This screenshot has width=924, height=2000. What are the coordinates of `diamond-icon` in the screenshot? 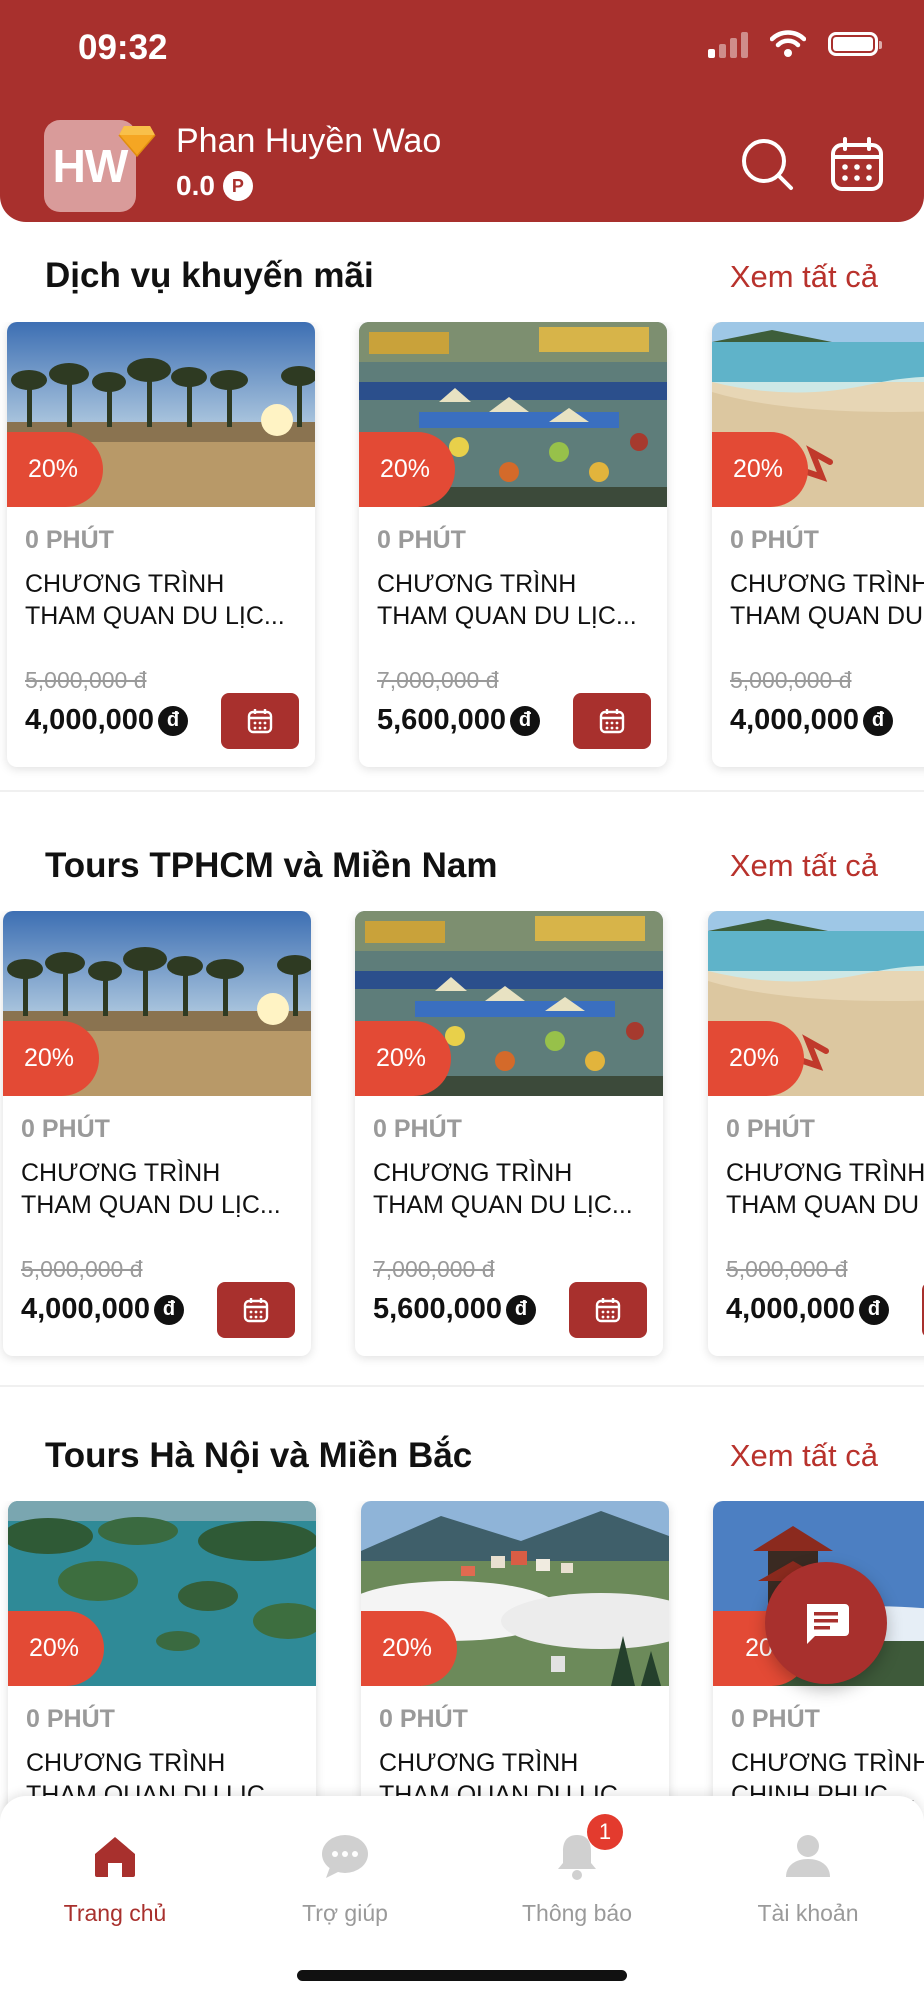 It's located at (137, 142).